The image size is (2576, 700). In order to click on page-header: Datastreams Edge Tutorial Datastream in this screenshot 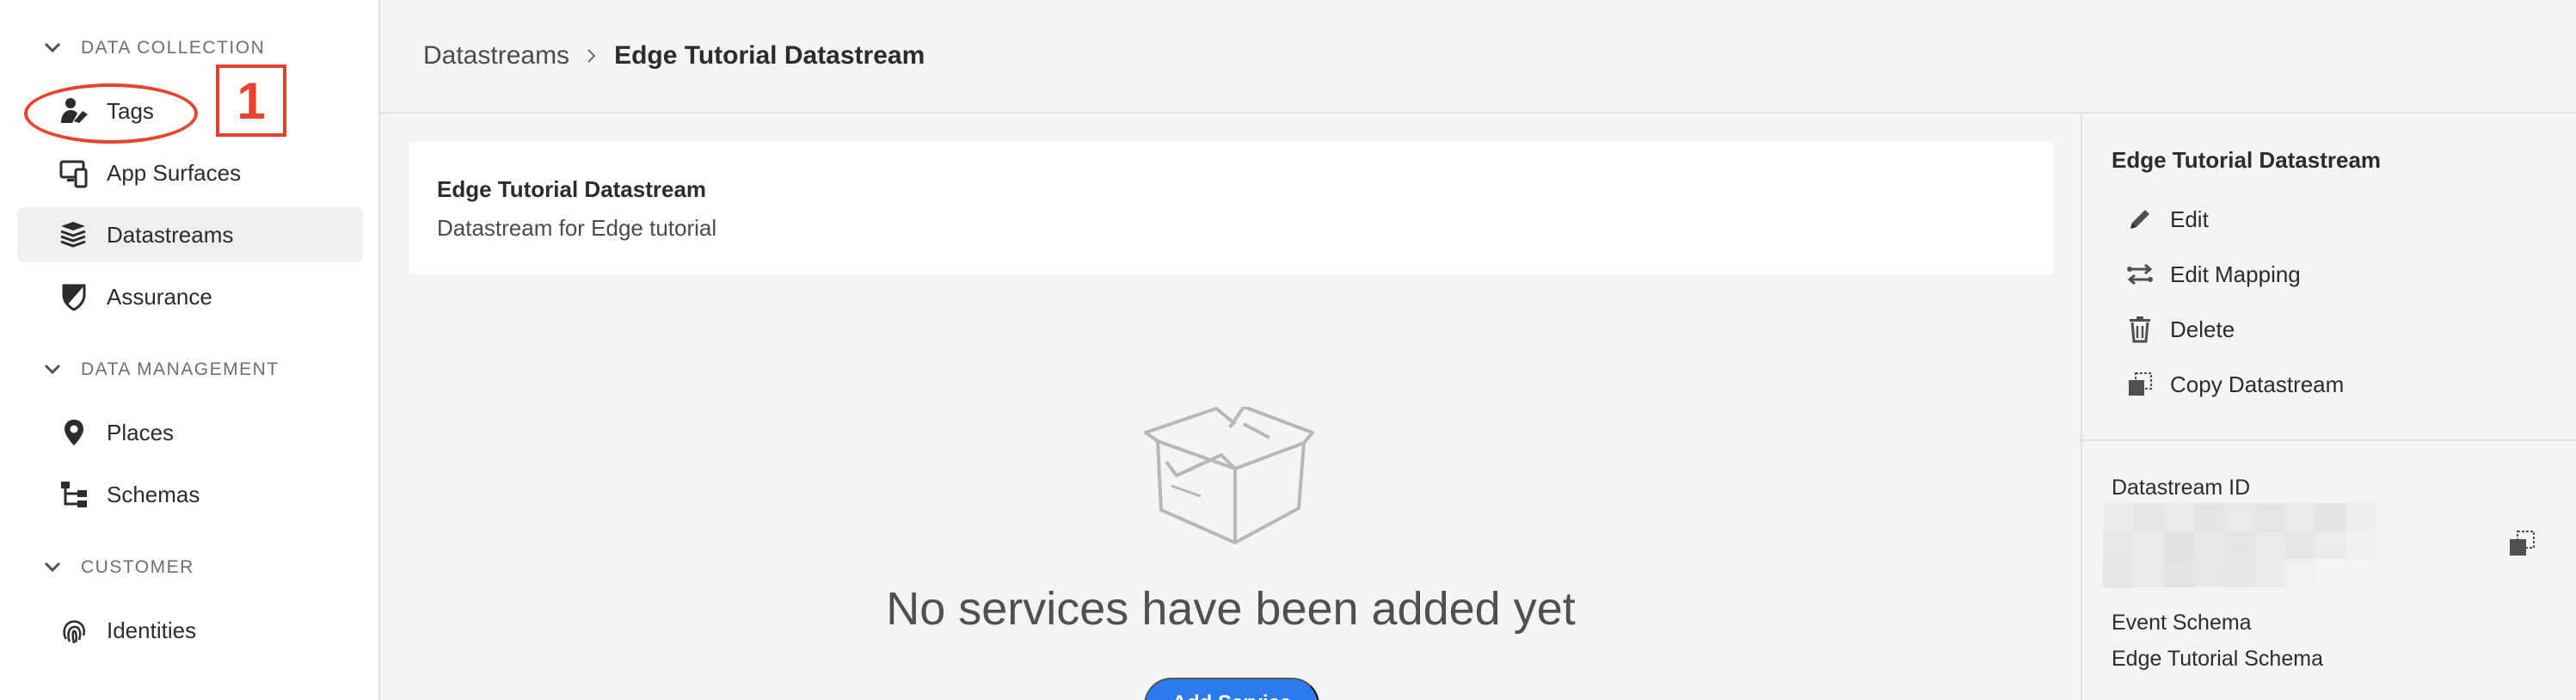, I will do `click(1478, 57)`.